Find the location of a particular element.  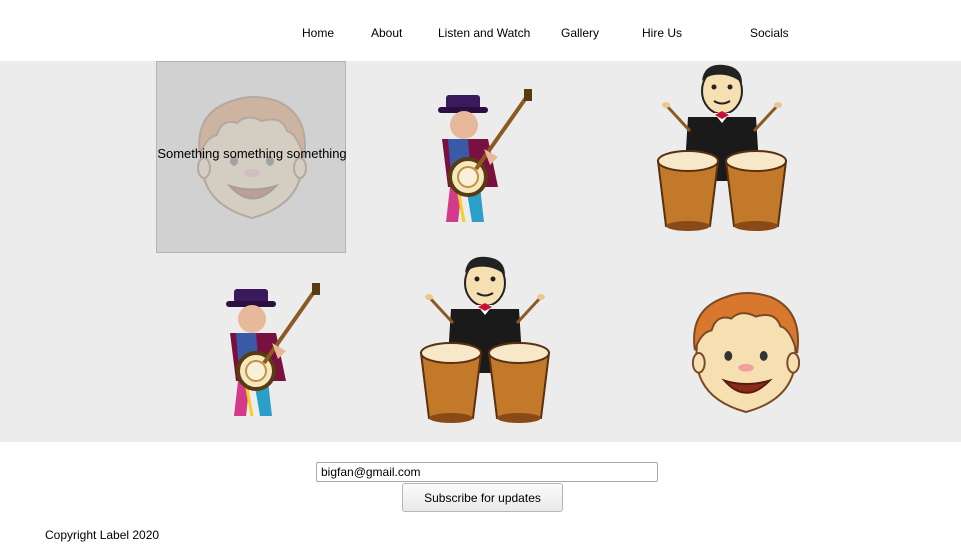

nav-listen-and-watch-link: Listen and Watch is located at coordinates (484, 33).